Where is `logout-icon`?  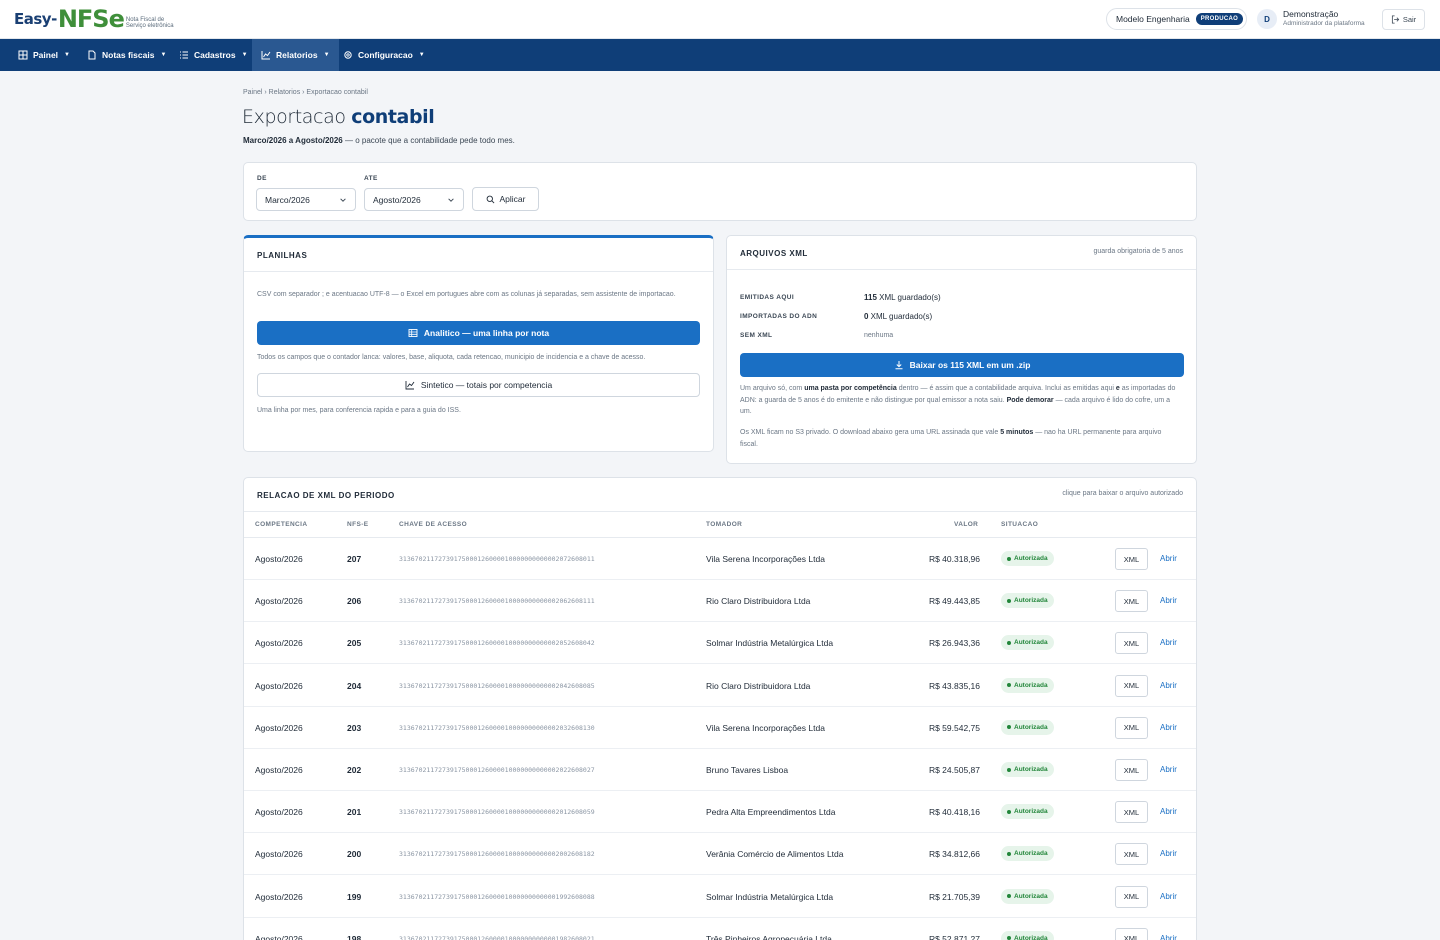
logout-icon is located at coordinates (1395, 19).